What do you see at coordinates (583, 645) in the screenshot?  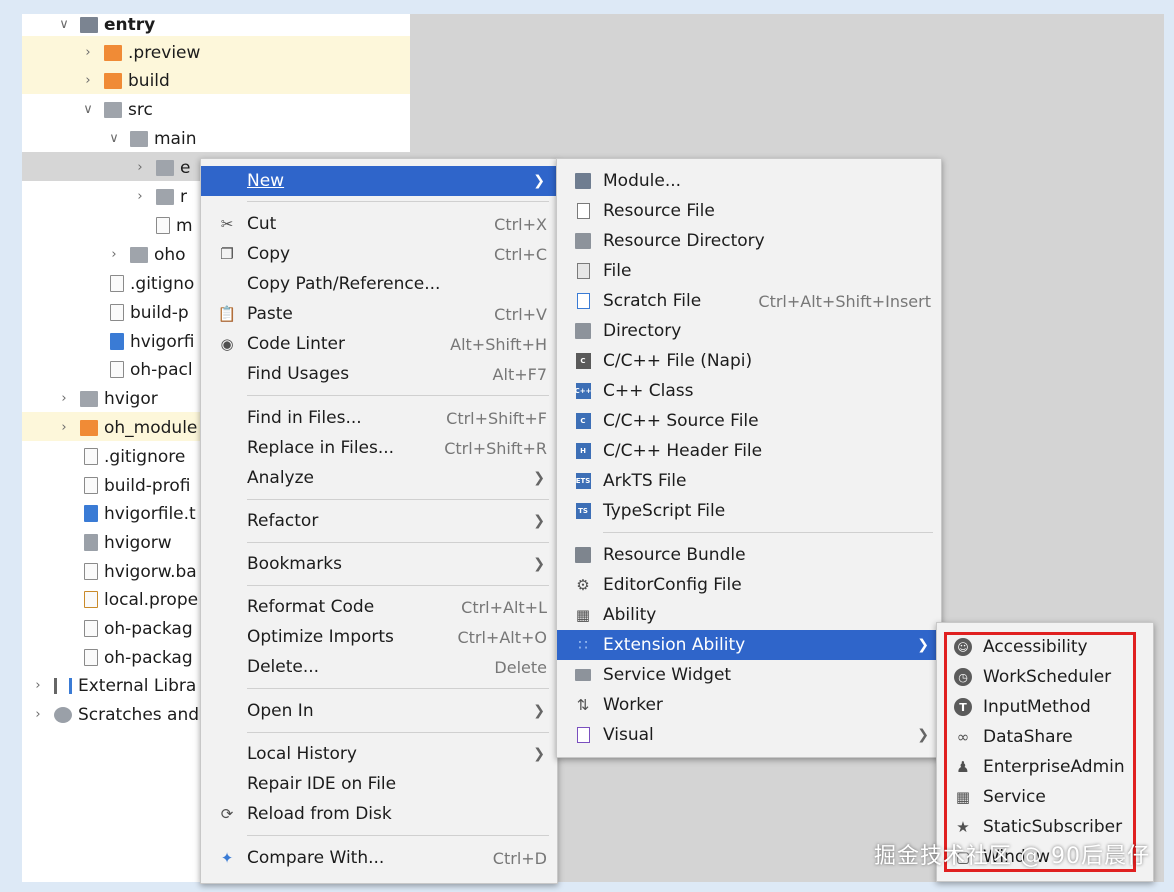 I see `extension-ability-icon: ∷` at bounding box center [583, 645].